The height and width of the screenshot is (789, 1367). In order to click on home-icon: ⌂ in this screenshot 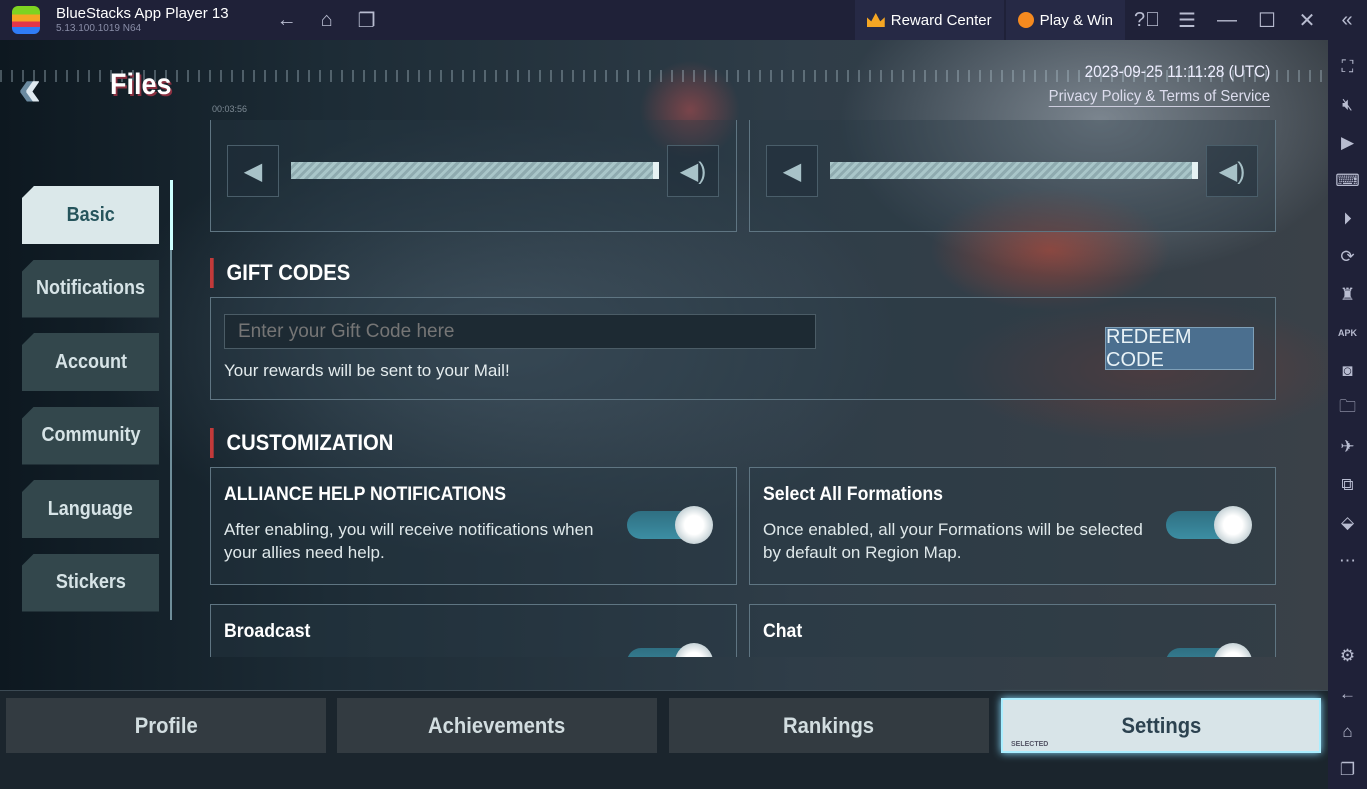, I will do `click(327, 20)`.